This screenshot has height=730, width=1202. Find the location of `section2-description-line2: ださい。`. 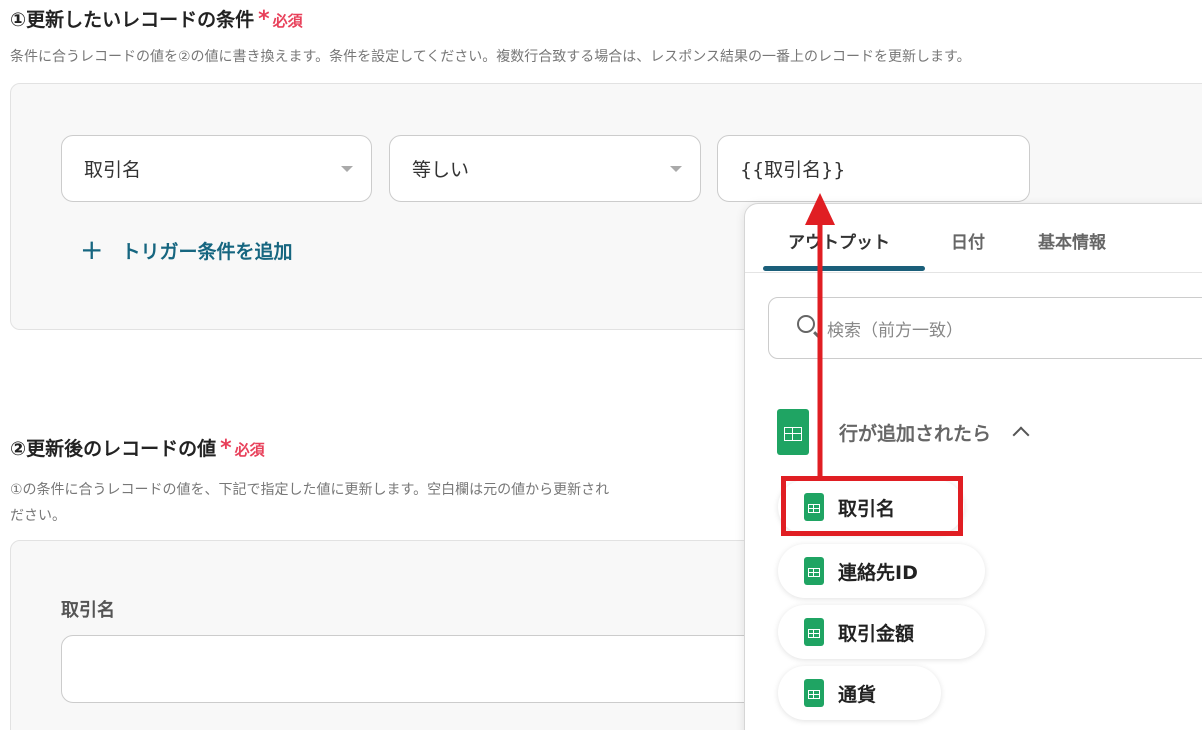

section2-description-line2: ださい。 is located at coordinates (38, 516).